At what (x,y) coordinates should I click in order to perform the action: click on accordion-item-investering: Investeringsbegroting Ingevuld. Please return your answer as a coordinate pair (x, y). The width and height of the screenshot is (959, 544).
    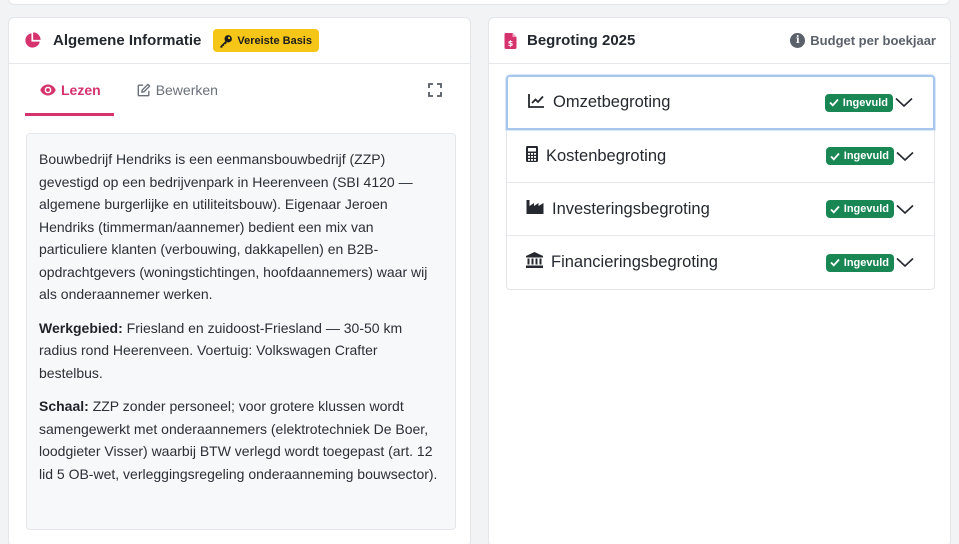
    Looking at the image, I should click on (720, 209).